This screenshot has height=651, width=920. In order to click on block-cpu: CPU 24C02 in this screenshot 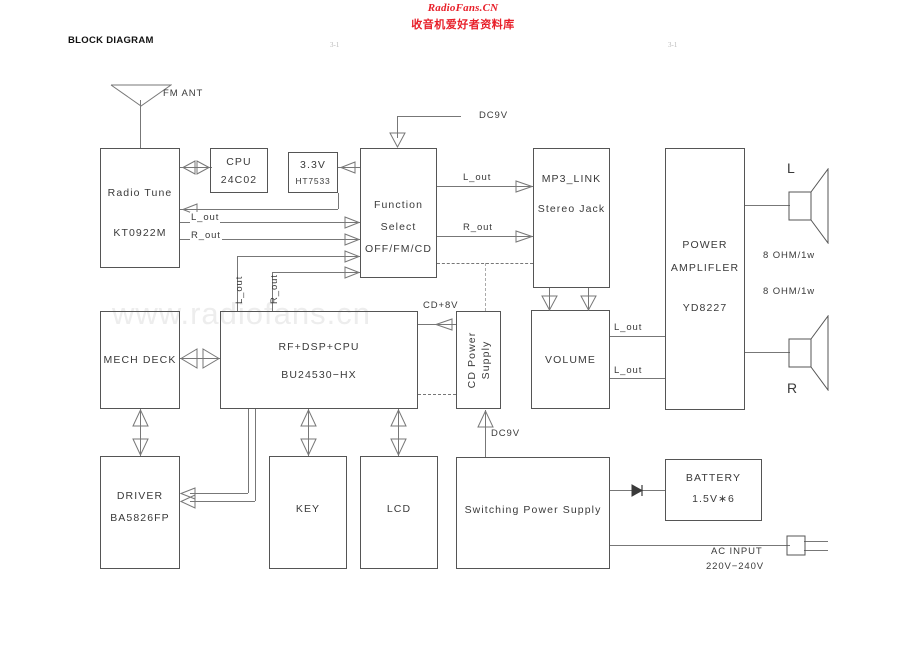, I will do `click(239, 170)`.